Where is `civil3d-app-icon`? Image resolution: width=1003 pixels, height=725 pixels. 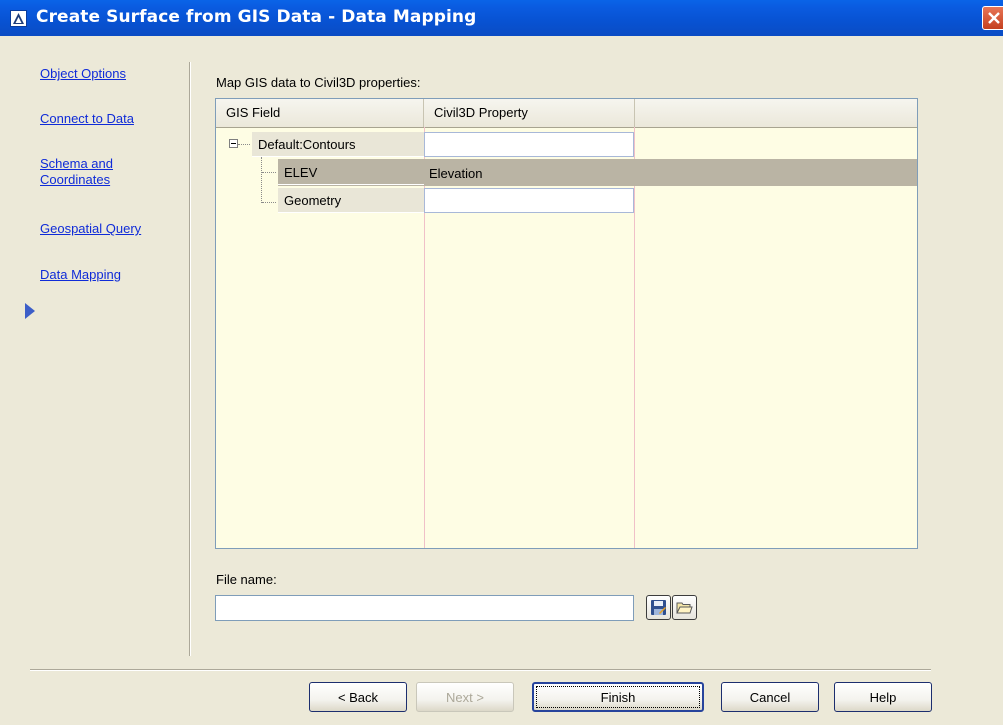
civil3d-app-icon is located at coordinates (18, 18).